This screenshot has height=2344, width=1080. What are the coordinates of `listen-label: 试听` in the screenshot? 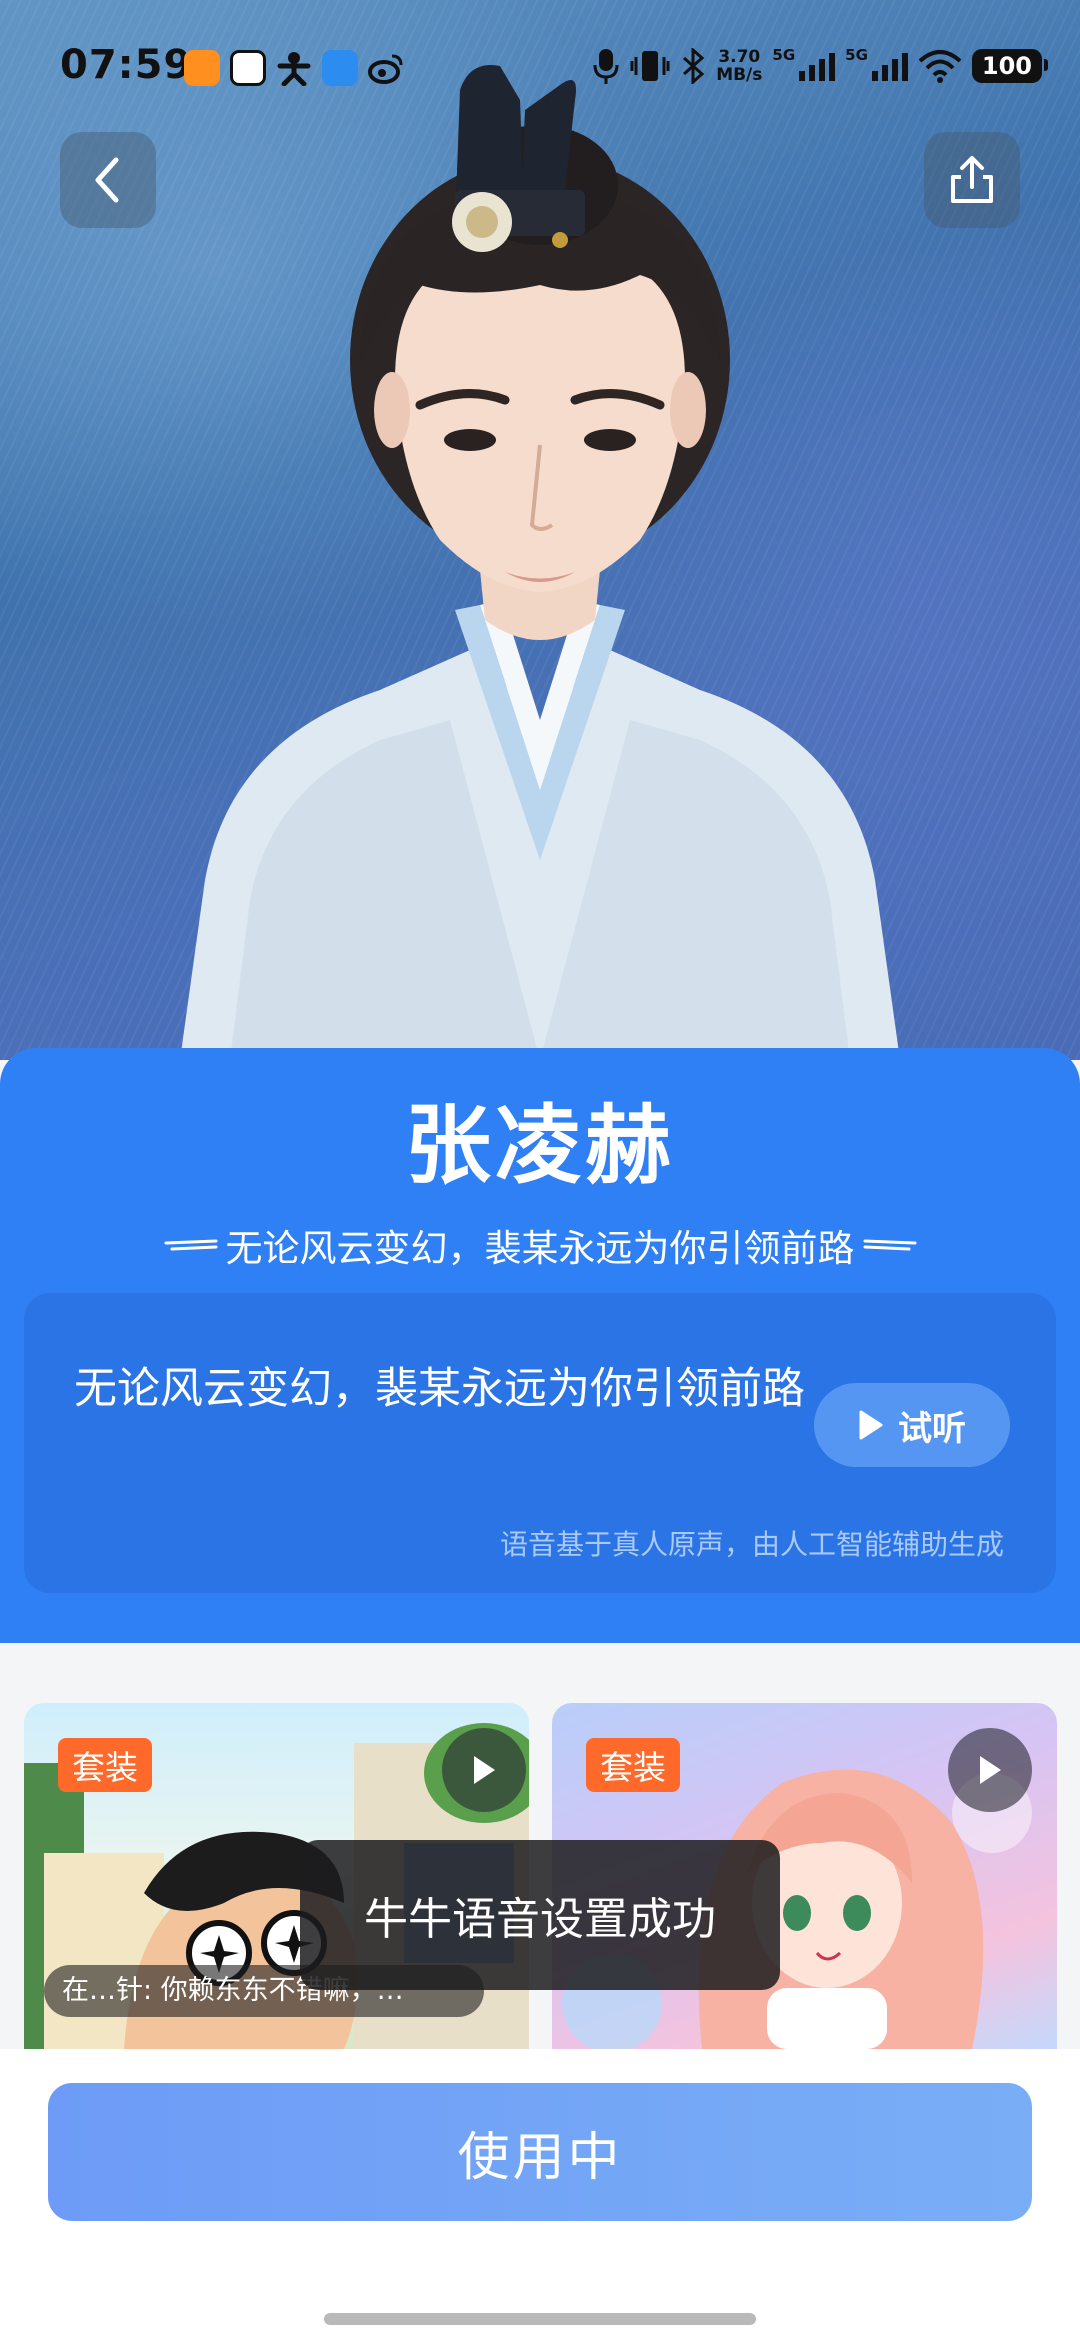 It's located at (932, 1428).